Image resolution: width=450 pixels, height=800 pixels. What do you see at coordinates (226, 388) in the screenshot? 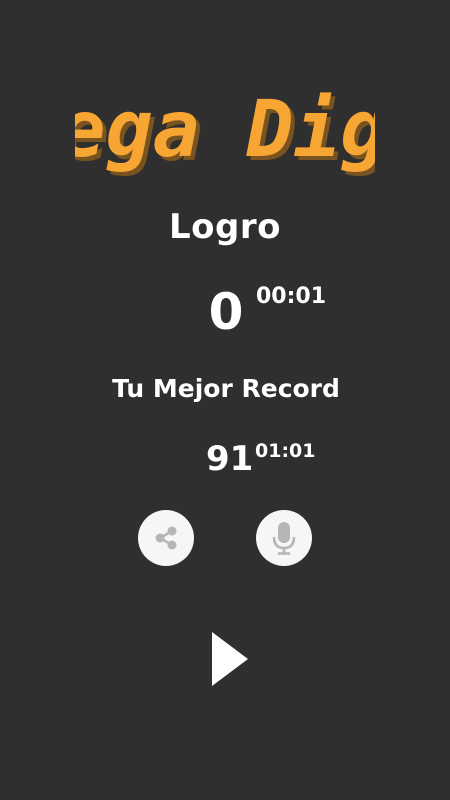
I see `best-record-label: Tu Mejor Record` at bounding box center [226, 388].